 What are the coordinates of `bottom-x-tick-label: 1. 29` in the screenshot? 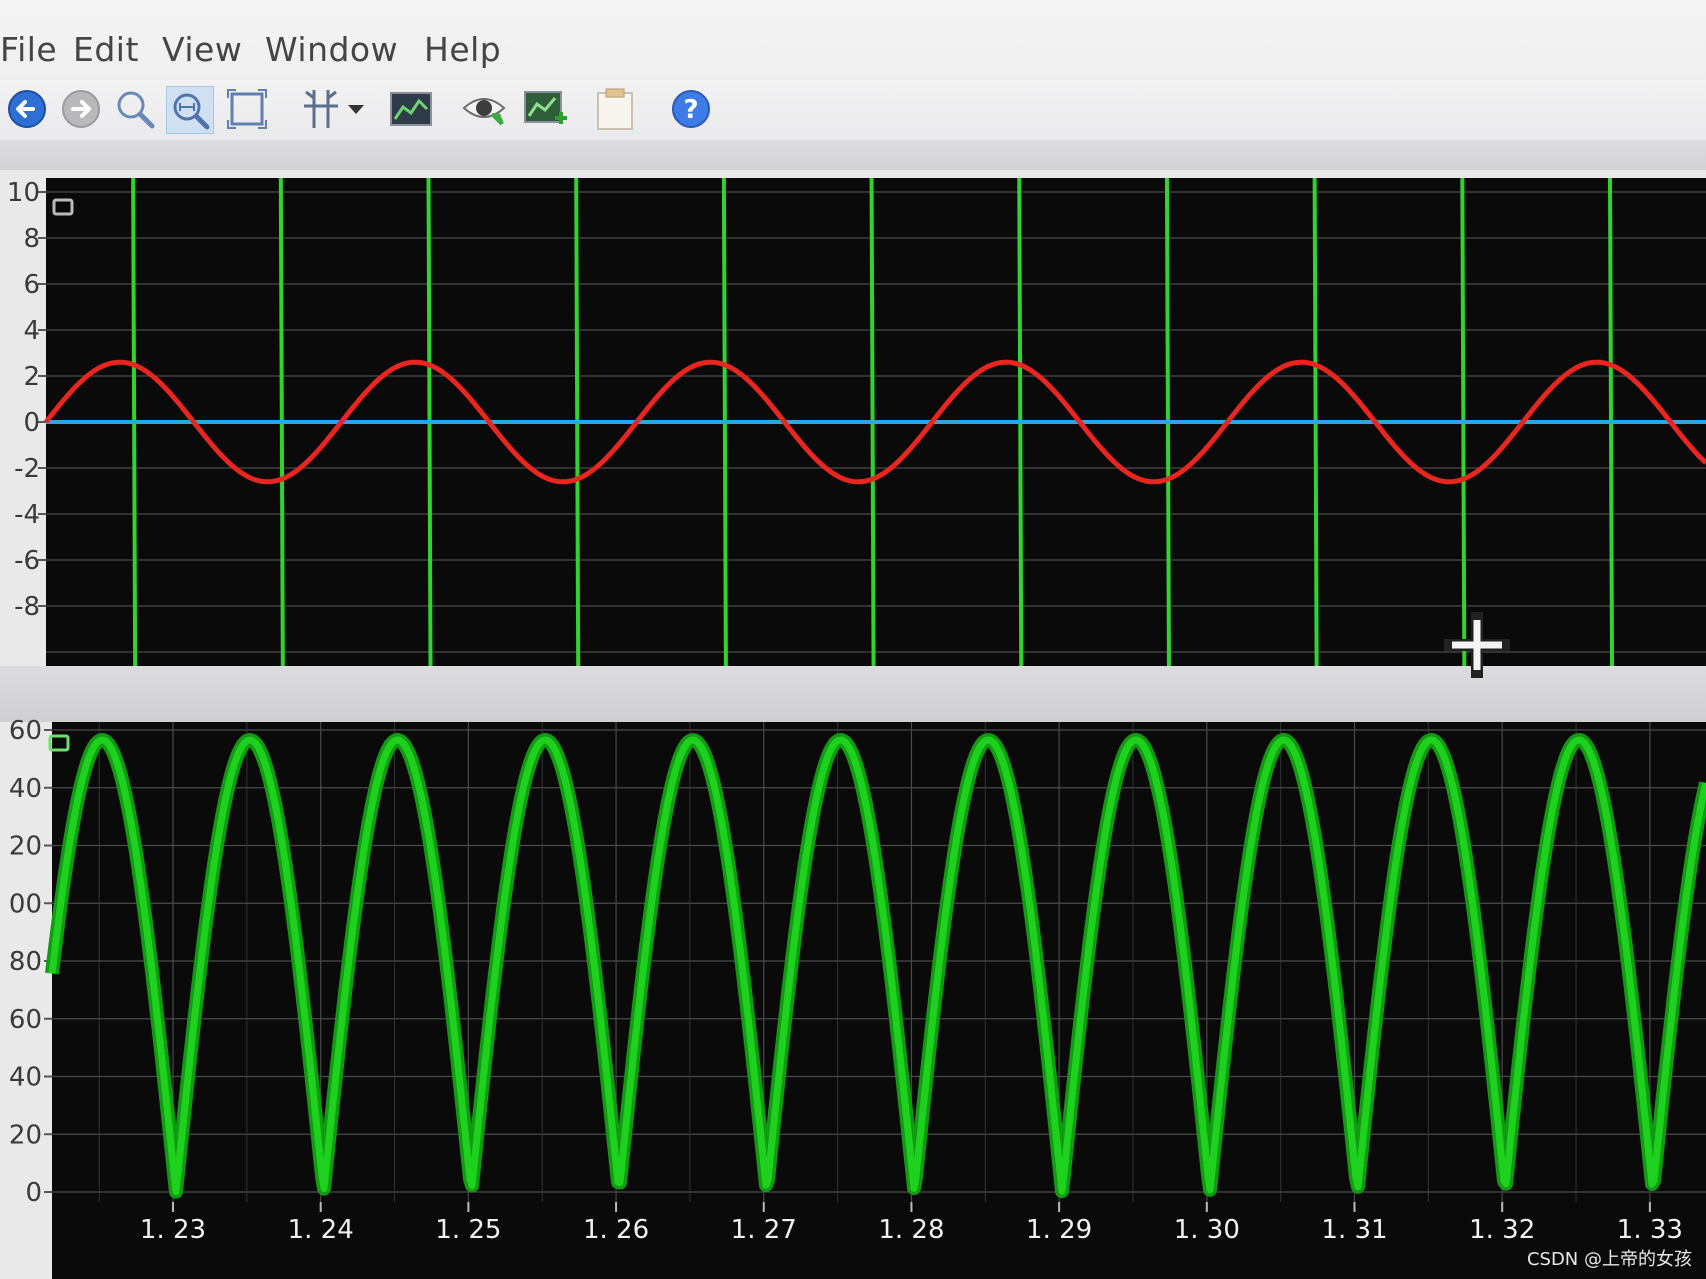 It's located at (1059, 1230).